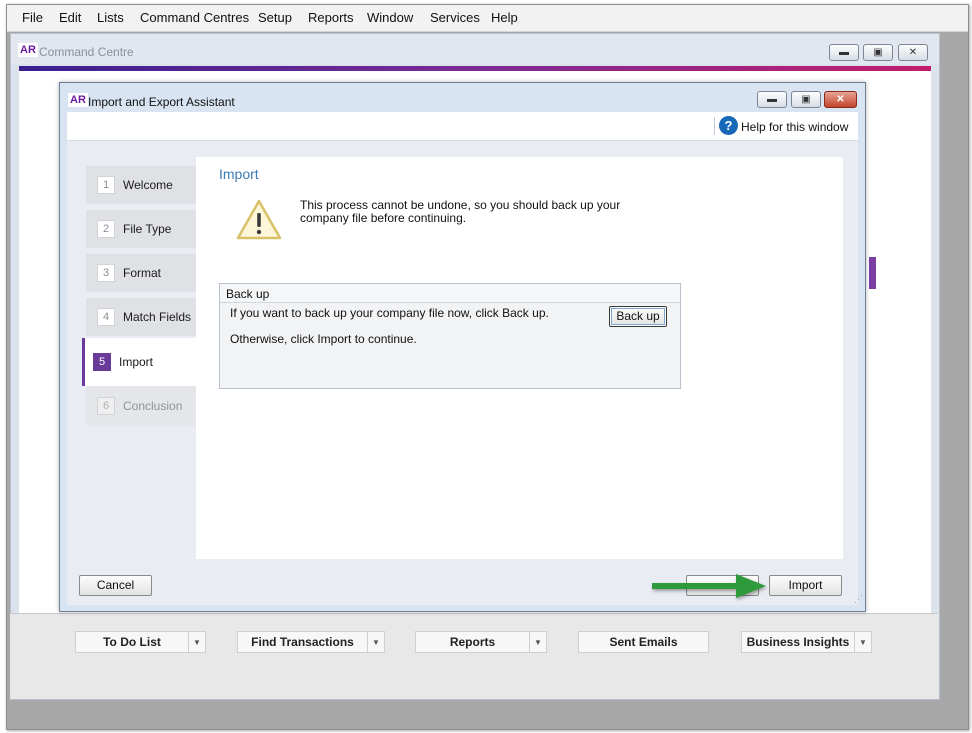  I want to click on dialog-restore-button: ▣, so click(806, 99).